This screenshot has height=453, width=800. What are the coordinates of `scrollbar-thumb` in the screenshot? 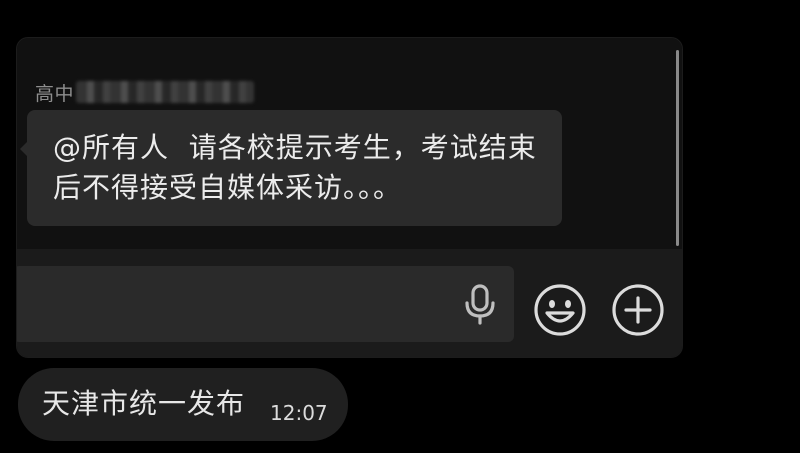 It's located at (677, 148).